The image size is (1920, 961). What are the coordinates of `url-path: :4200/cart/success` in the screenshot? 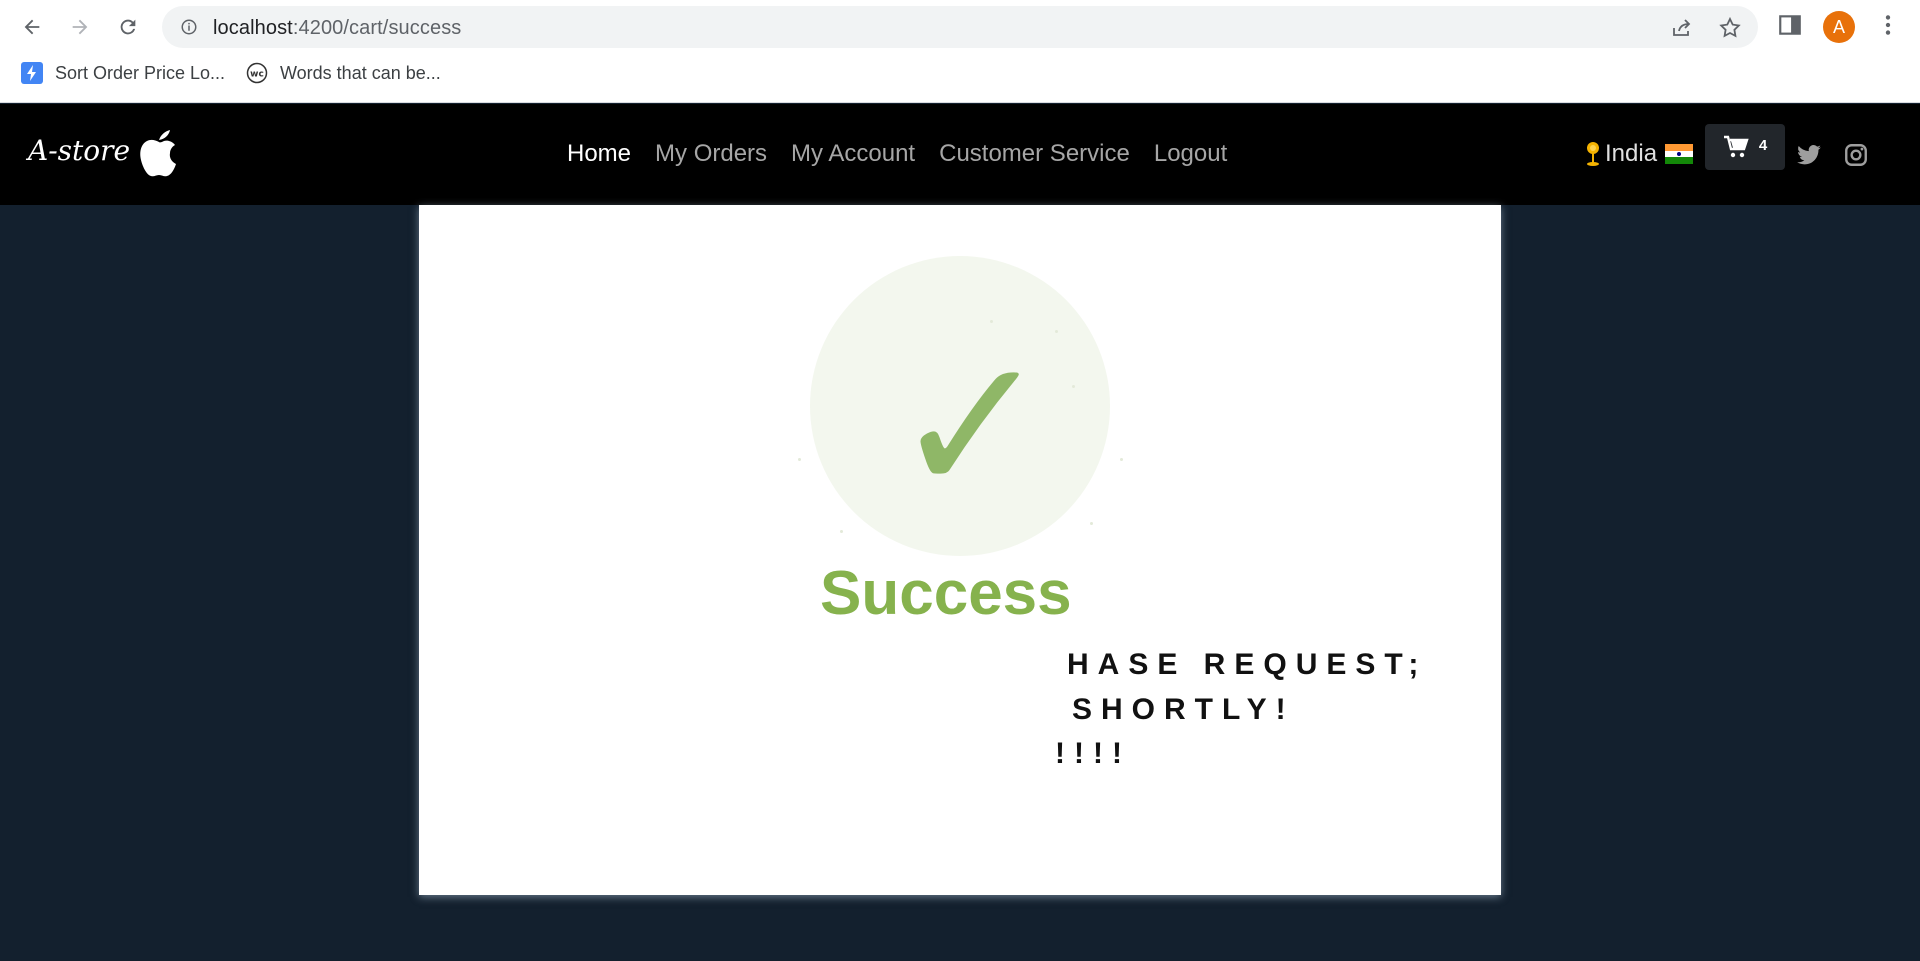 It's located at (377, 28).